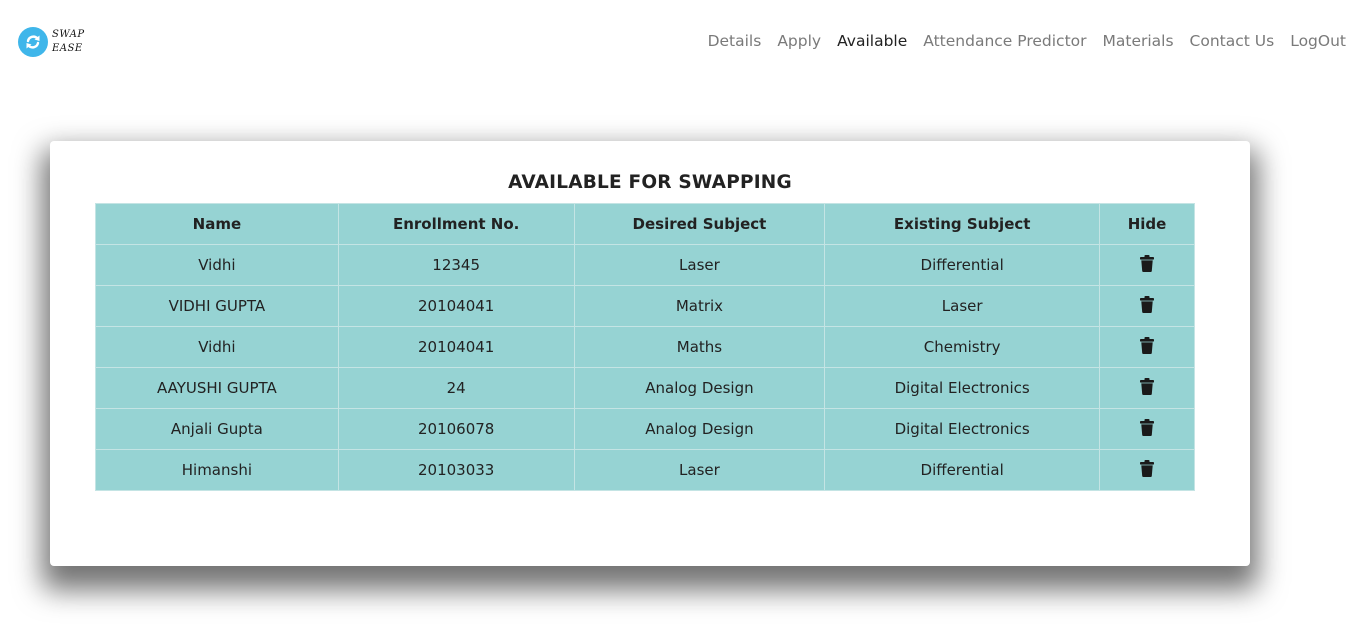 Image resolution: width=1366 pixels, height=635 pixels. What do you see at coordinates (68, 34) in the screenshot?
I see `logo-line-1: SWAP` at bounding box center [68, 34].